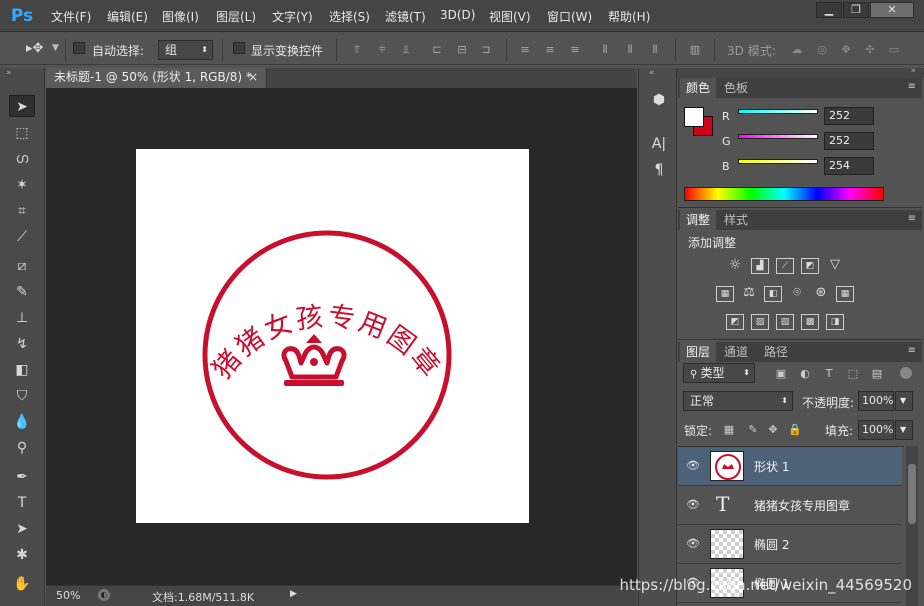 The width and height of the screenshot is (924, 606). What do you see at coordinates (22, 344) in the screenshot?
I see `history-brush-tool-icon: ↯` at bounding box center [22, 344].